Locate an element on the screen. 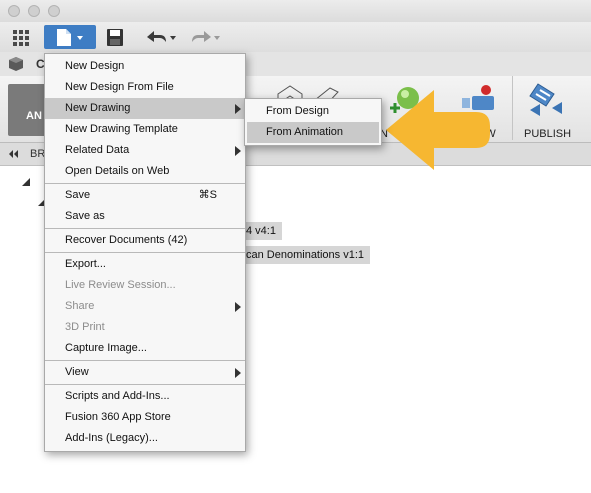 This screenshot has height=493, width=591. menu-item-label: View is located at coordinates (77, 372).